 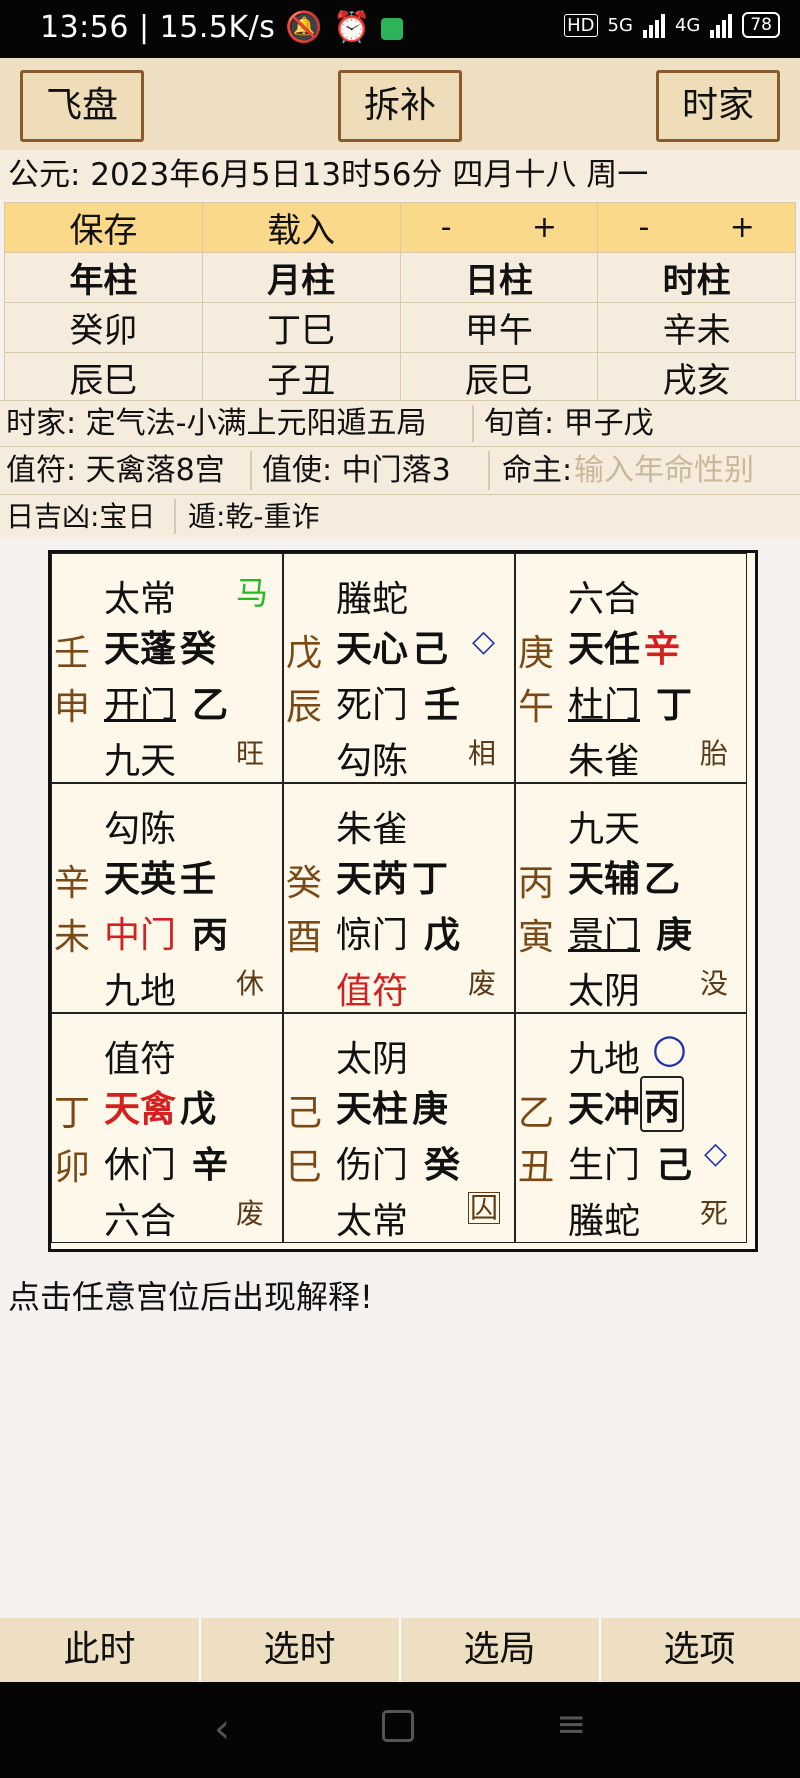 I want to click on month-pillar-header: 月柱, so click(x=301, y=277).